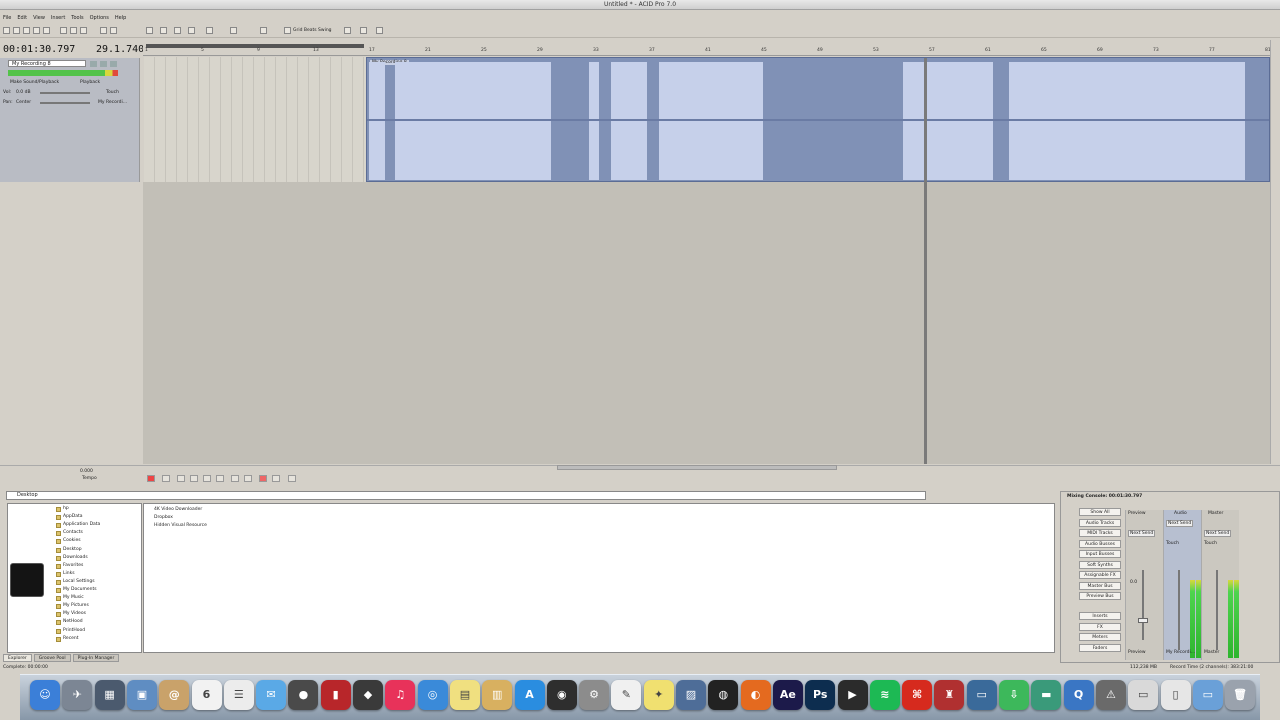 Image resolution: width=1280 pixels, height=720 pixels. What do you see at coordinates (1100, 564) in the screenshot?
I see `mixer-button: Soft Synths` at bounding box center [1100, 564].